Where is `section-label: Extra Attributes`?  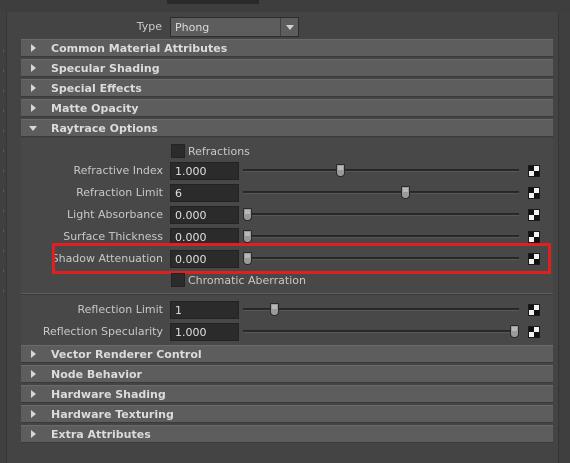
section-label: Extra Attributes is located at coordinates (101, 434).